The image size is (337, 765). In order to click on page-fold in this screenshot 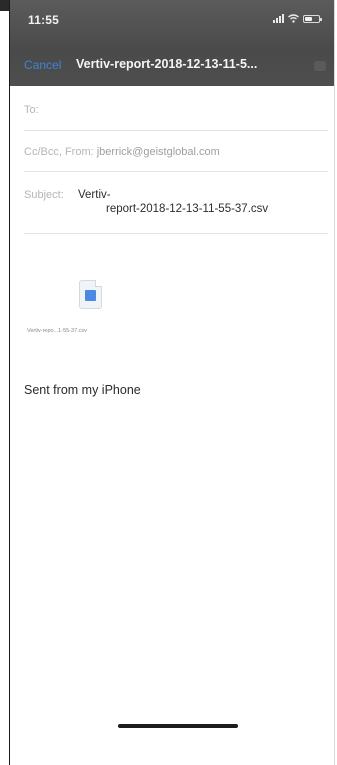, I will do `click(98, 283)`.